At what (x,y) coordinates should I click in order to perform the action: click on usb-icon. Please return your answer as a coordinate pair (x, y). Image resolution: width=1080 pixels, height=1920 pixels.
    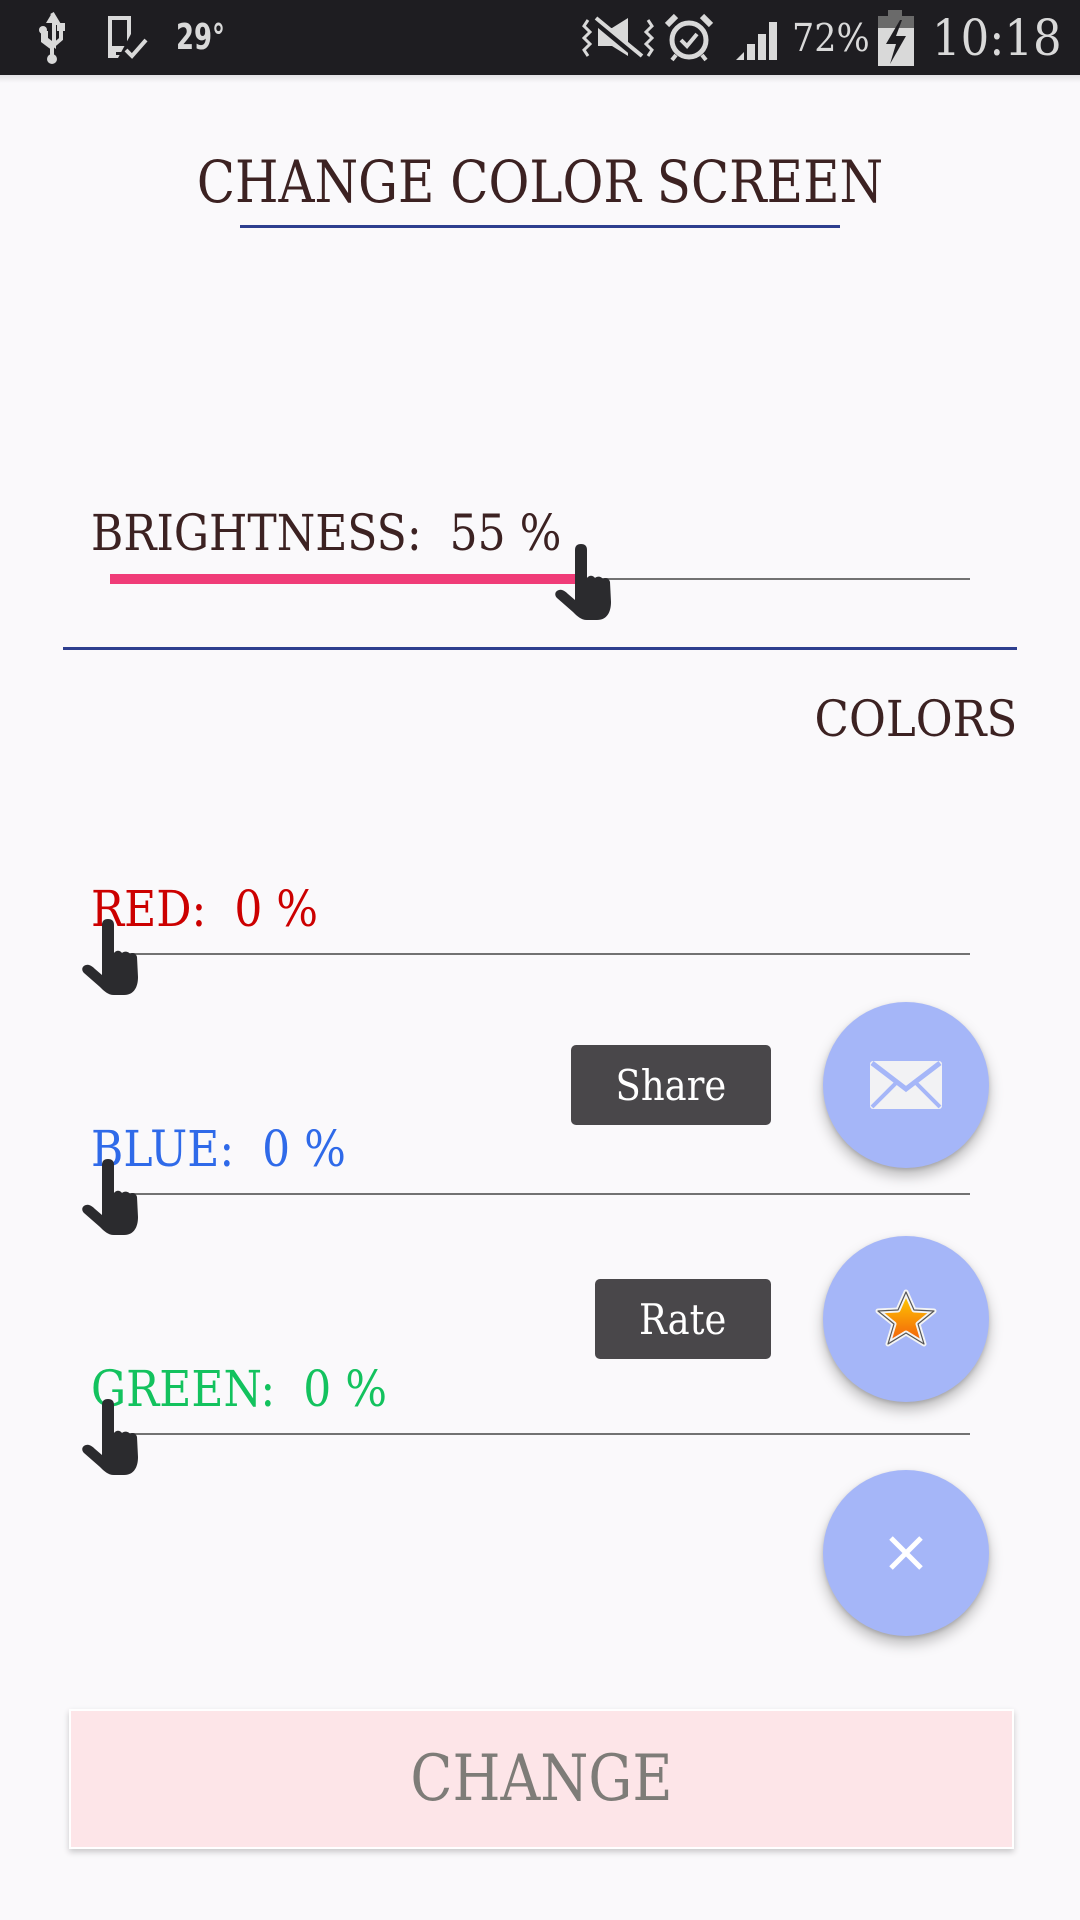
    Looking at the image, I should click on (52, 37).